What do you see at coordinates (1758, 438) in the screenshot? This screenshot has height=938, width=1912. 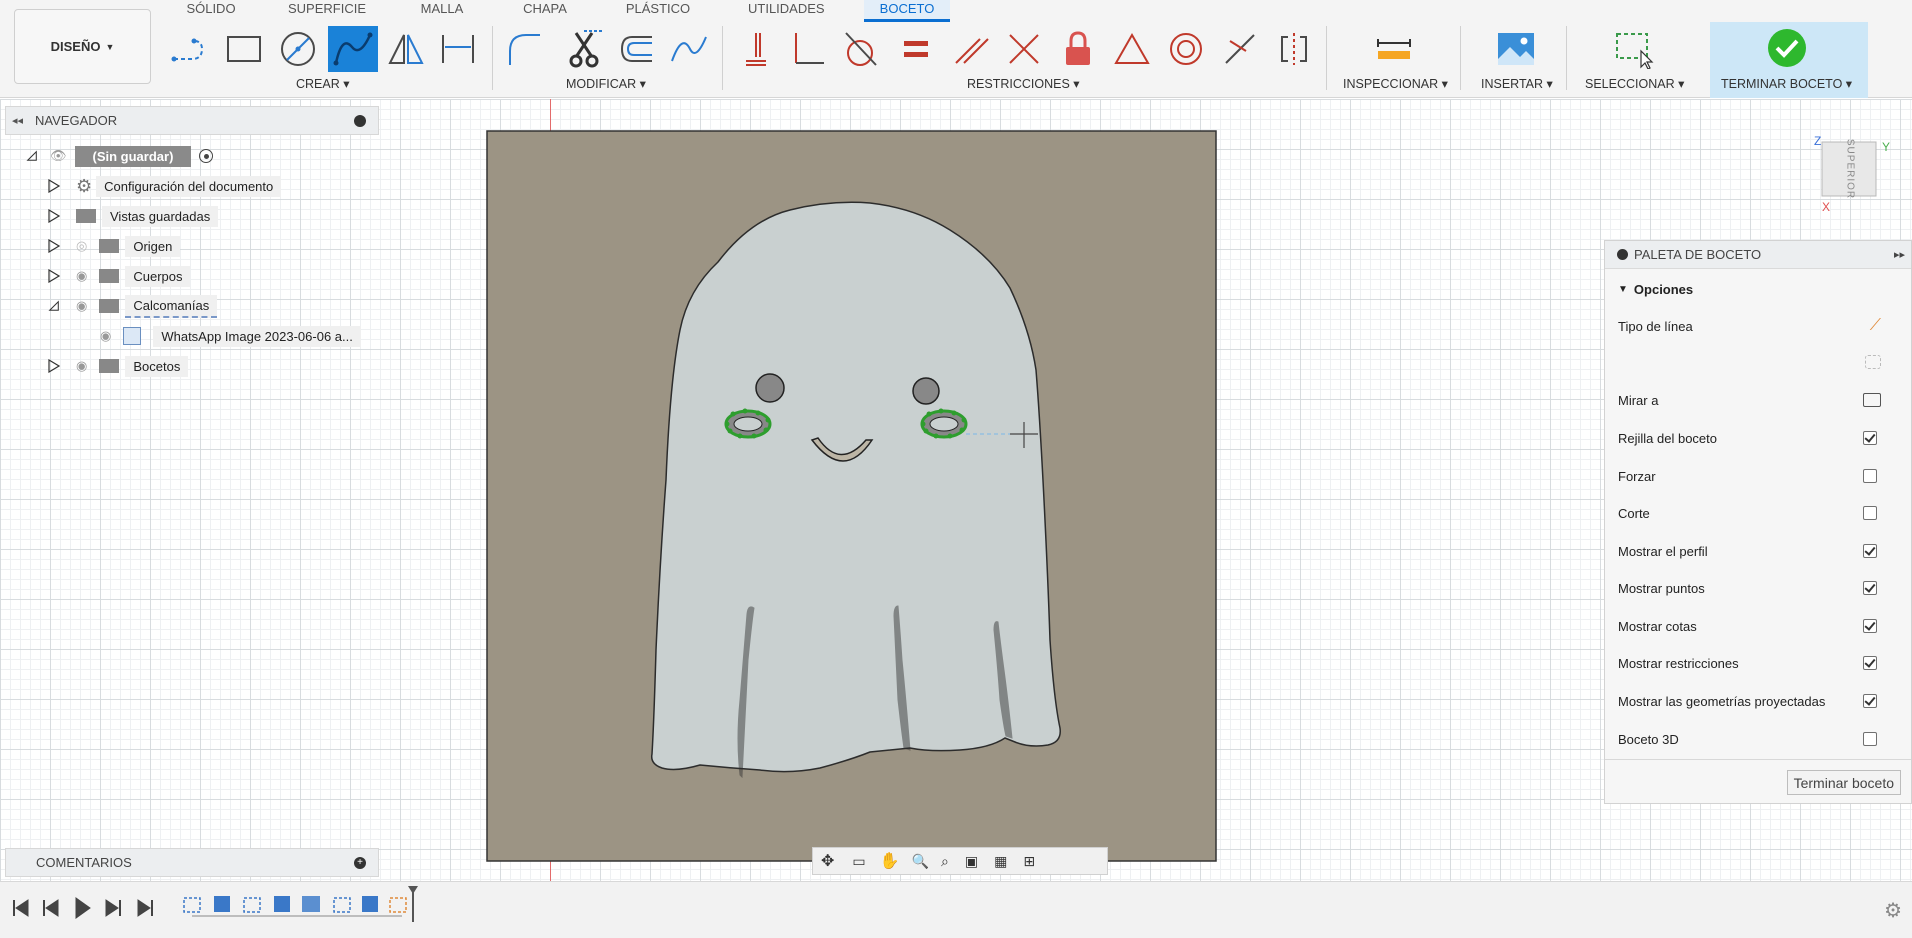 I see `palette-row-sketch-grid: Rejilla del boceto` at bounding box center [1758, 438].